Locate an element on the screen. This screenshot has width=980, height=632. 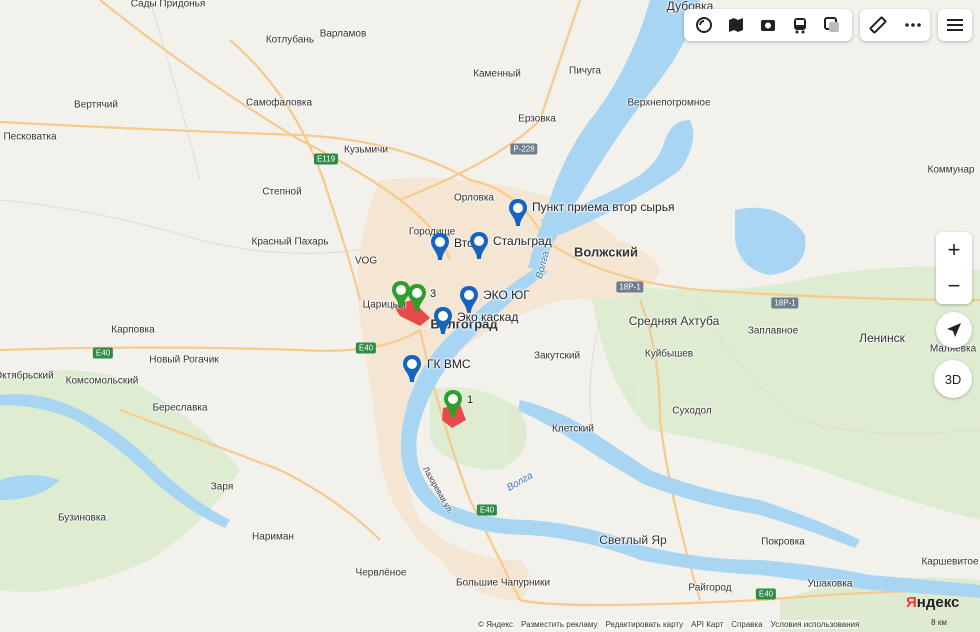
place-label: Волжский is located at coordinates (606, 252).